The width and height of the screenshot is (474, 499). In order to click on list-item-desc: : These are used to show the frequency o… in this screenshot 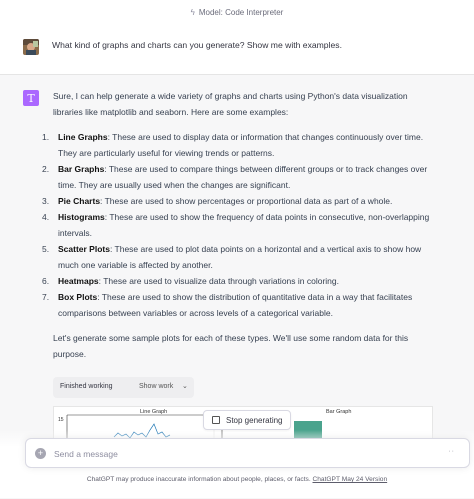, I will do `click(244, 225)`.